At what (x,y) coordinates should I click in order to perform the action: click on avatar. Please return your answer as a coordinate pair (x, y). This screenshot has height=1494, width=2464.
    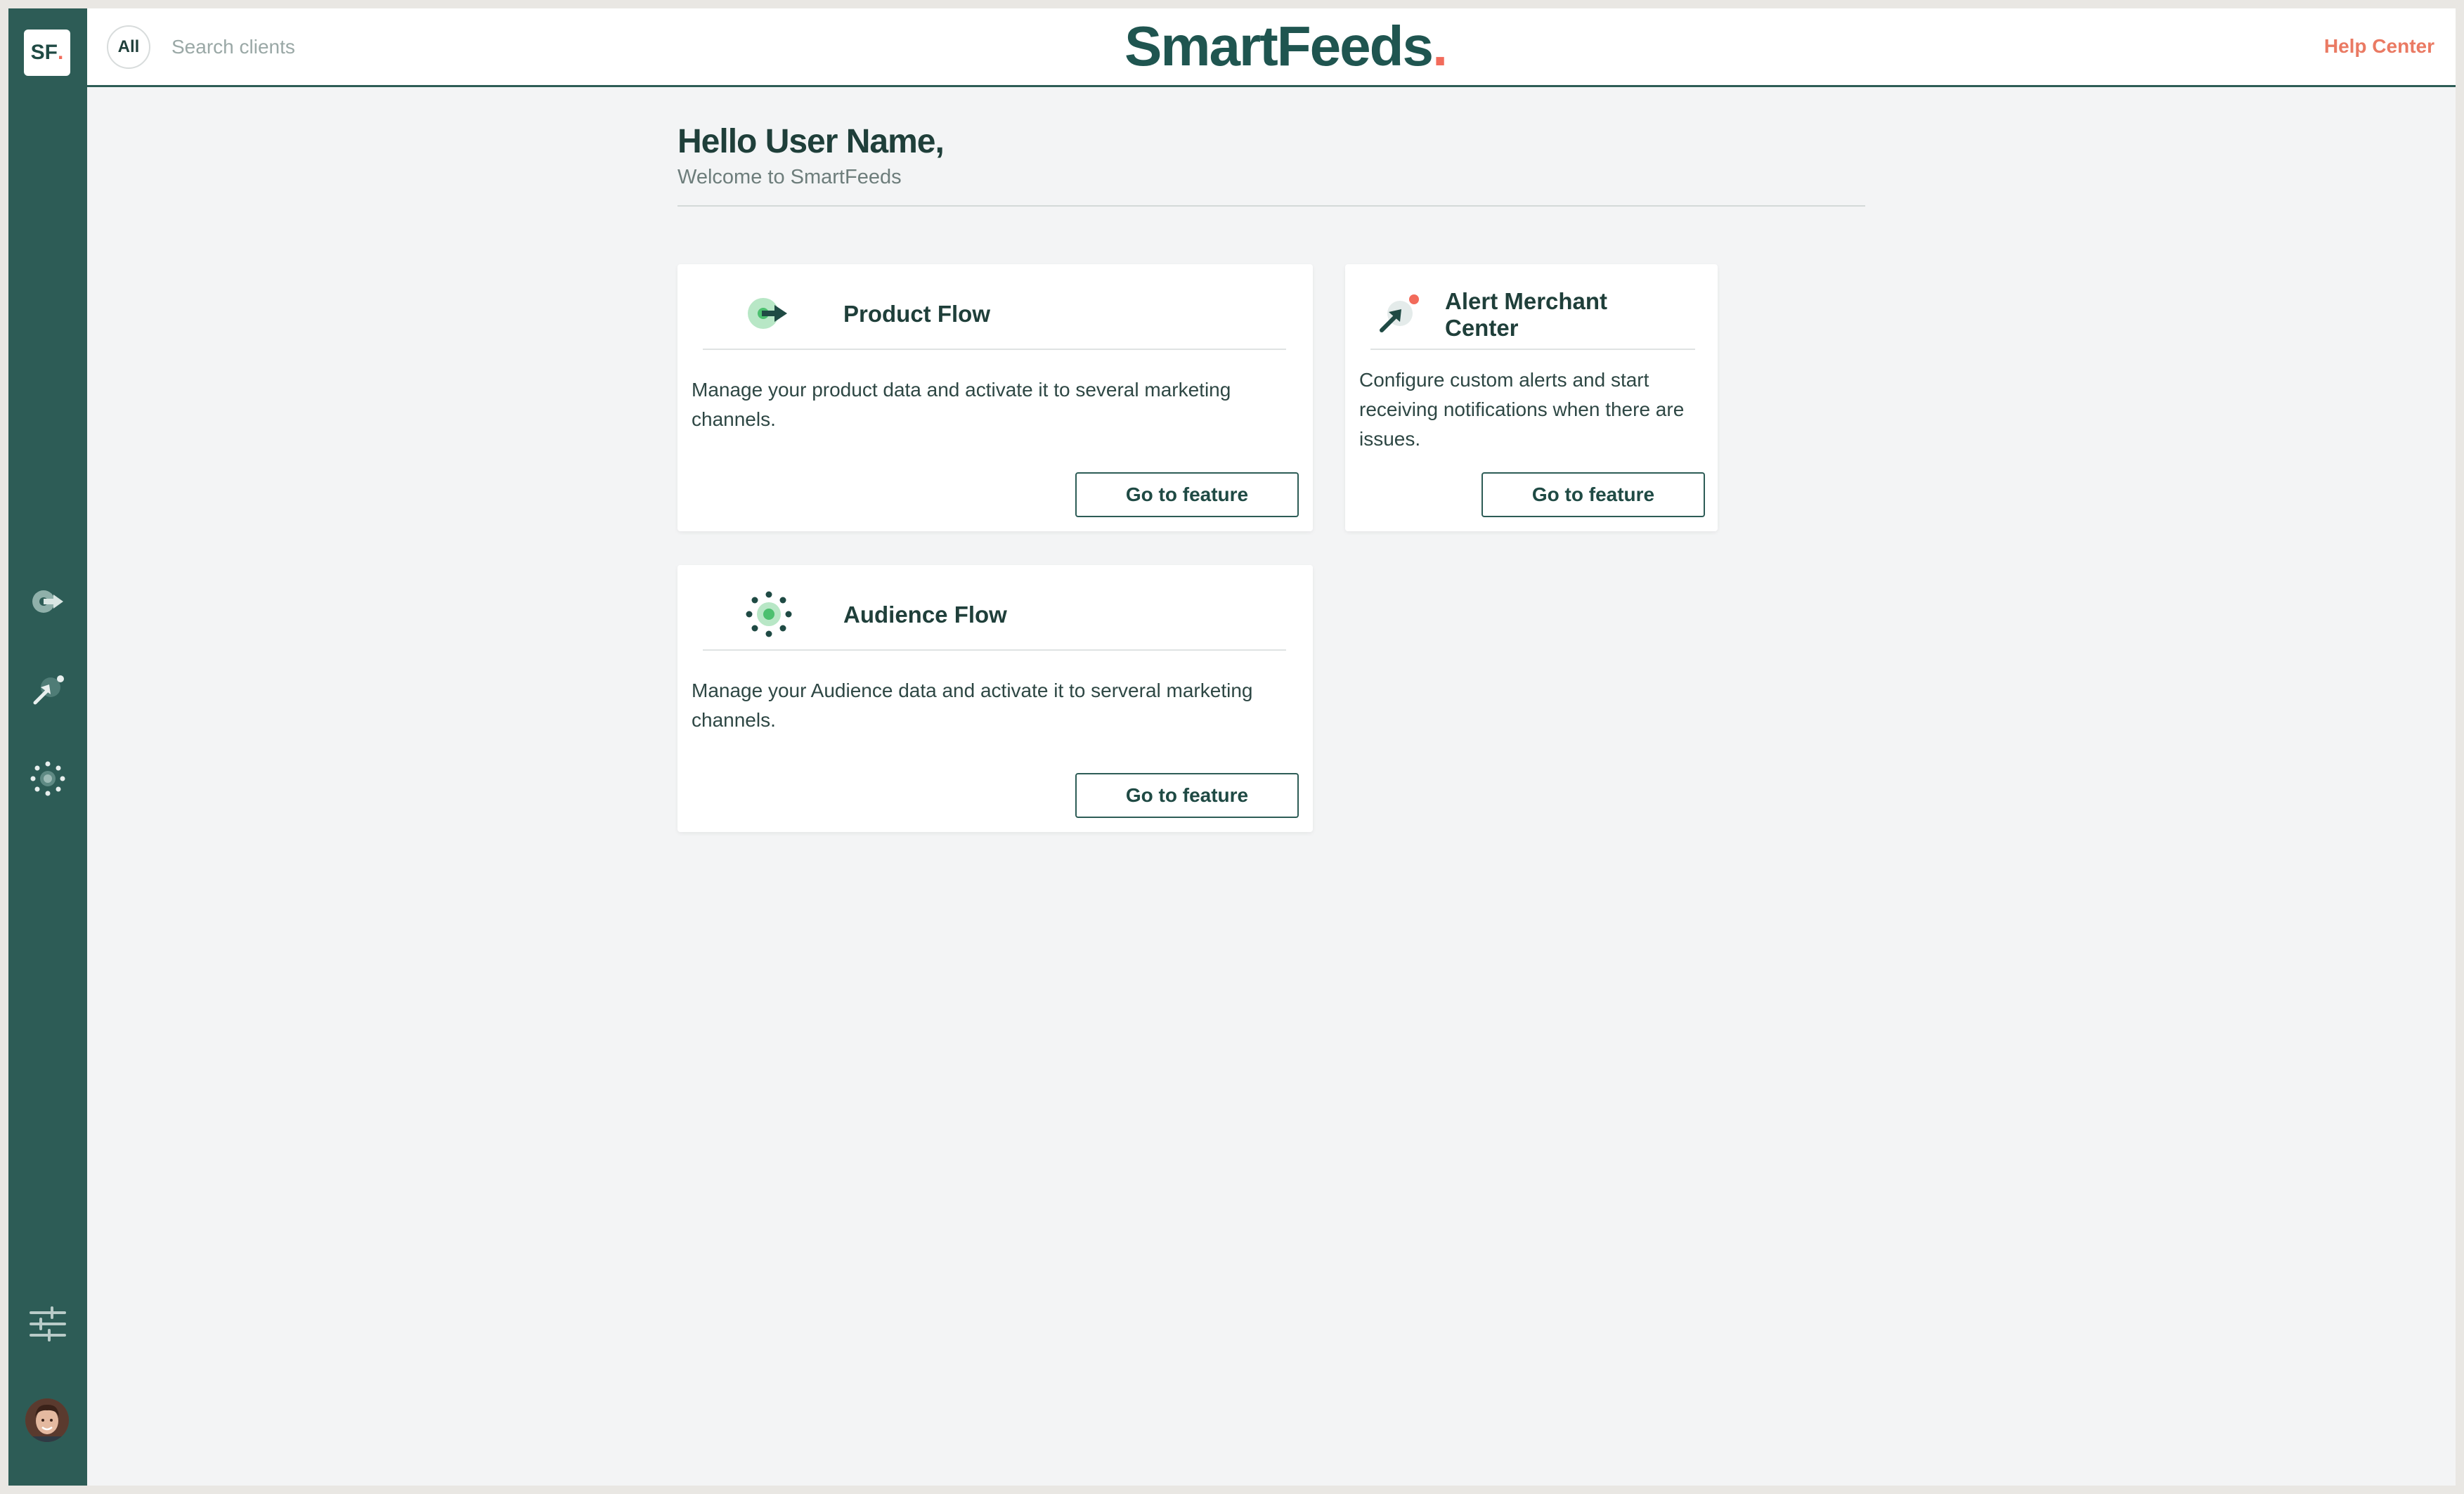
    Looking at the image, I should click on (47, 1420).